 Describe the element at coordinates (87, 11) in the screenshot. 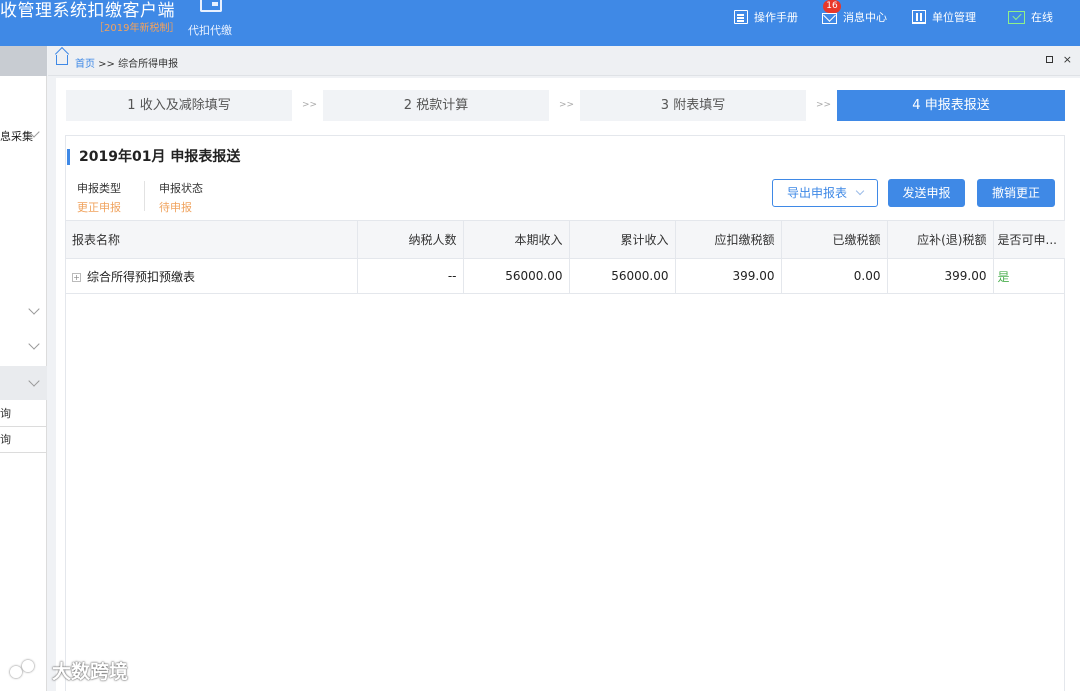

I see `app-title: 收管理系统扣缴客户端` at that location.